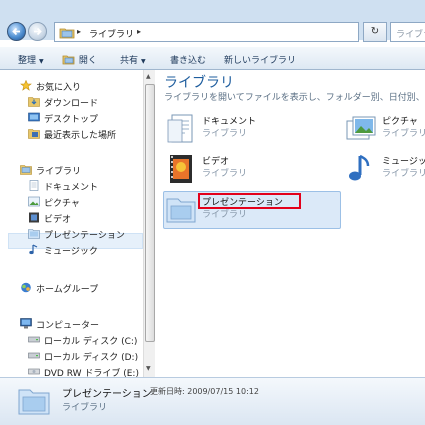 The width and height of the screenshot is (425, 425). Describe the element at coordinates (231, 32) in the screenshot. I see `address-field: ▸ ライブラリ ▸ ▾` at that location.